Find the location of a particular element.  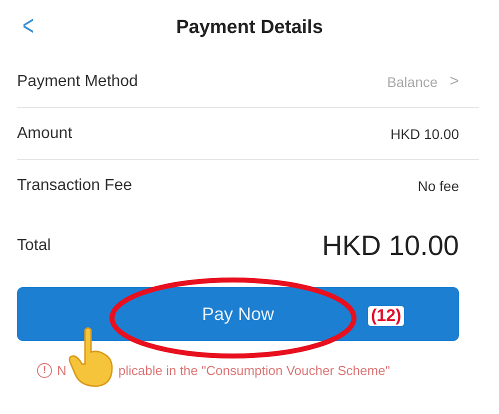

row-value: HKD 10.00 is located at coordinates (424, 134).